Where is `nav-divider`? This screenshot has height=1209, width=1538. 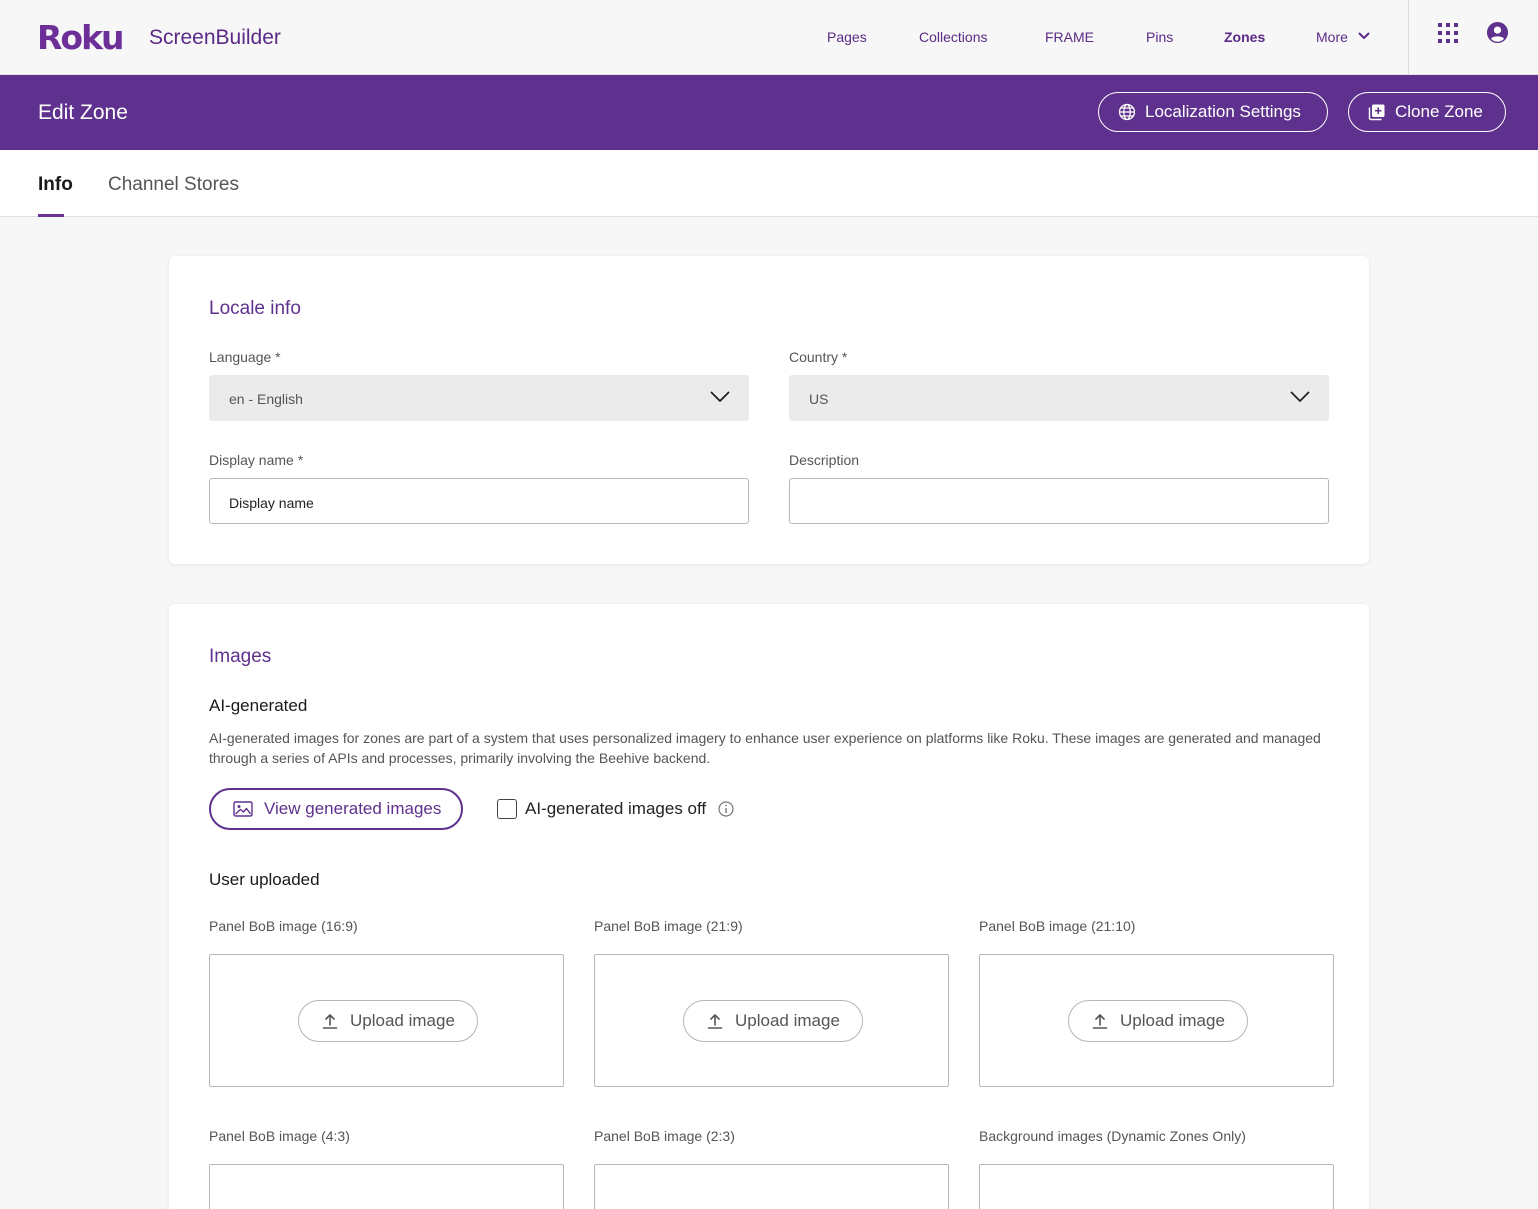
nav-divider is located at coordinates (1408, 37).